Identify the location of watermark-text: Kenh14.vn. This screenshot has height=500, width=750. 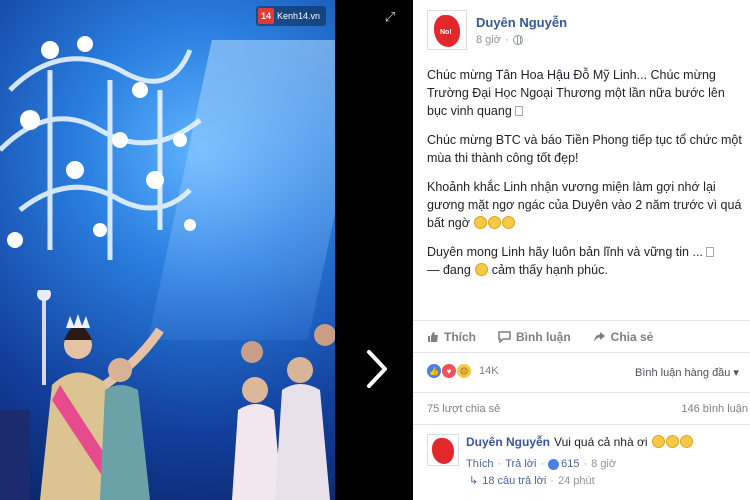
(299, 16).